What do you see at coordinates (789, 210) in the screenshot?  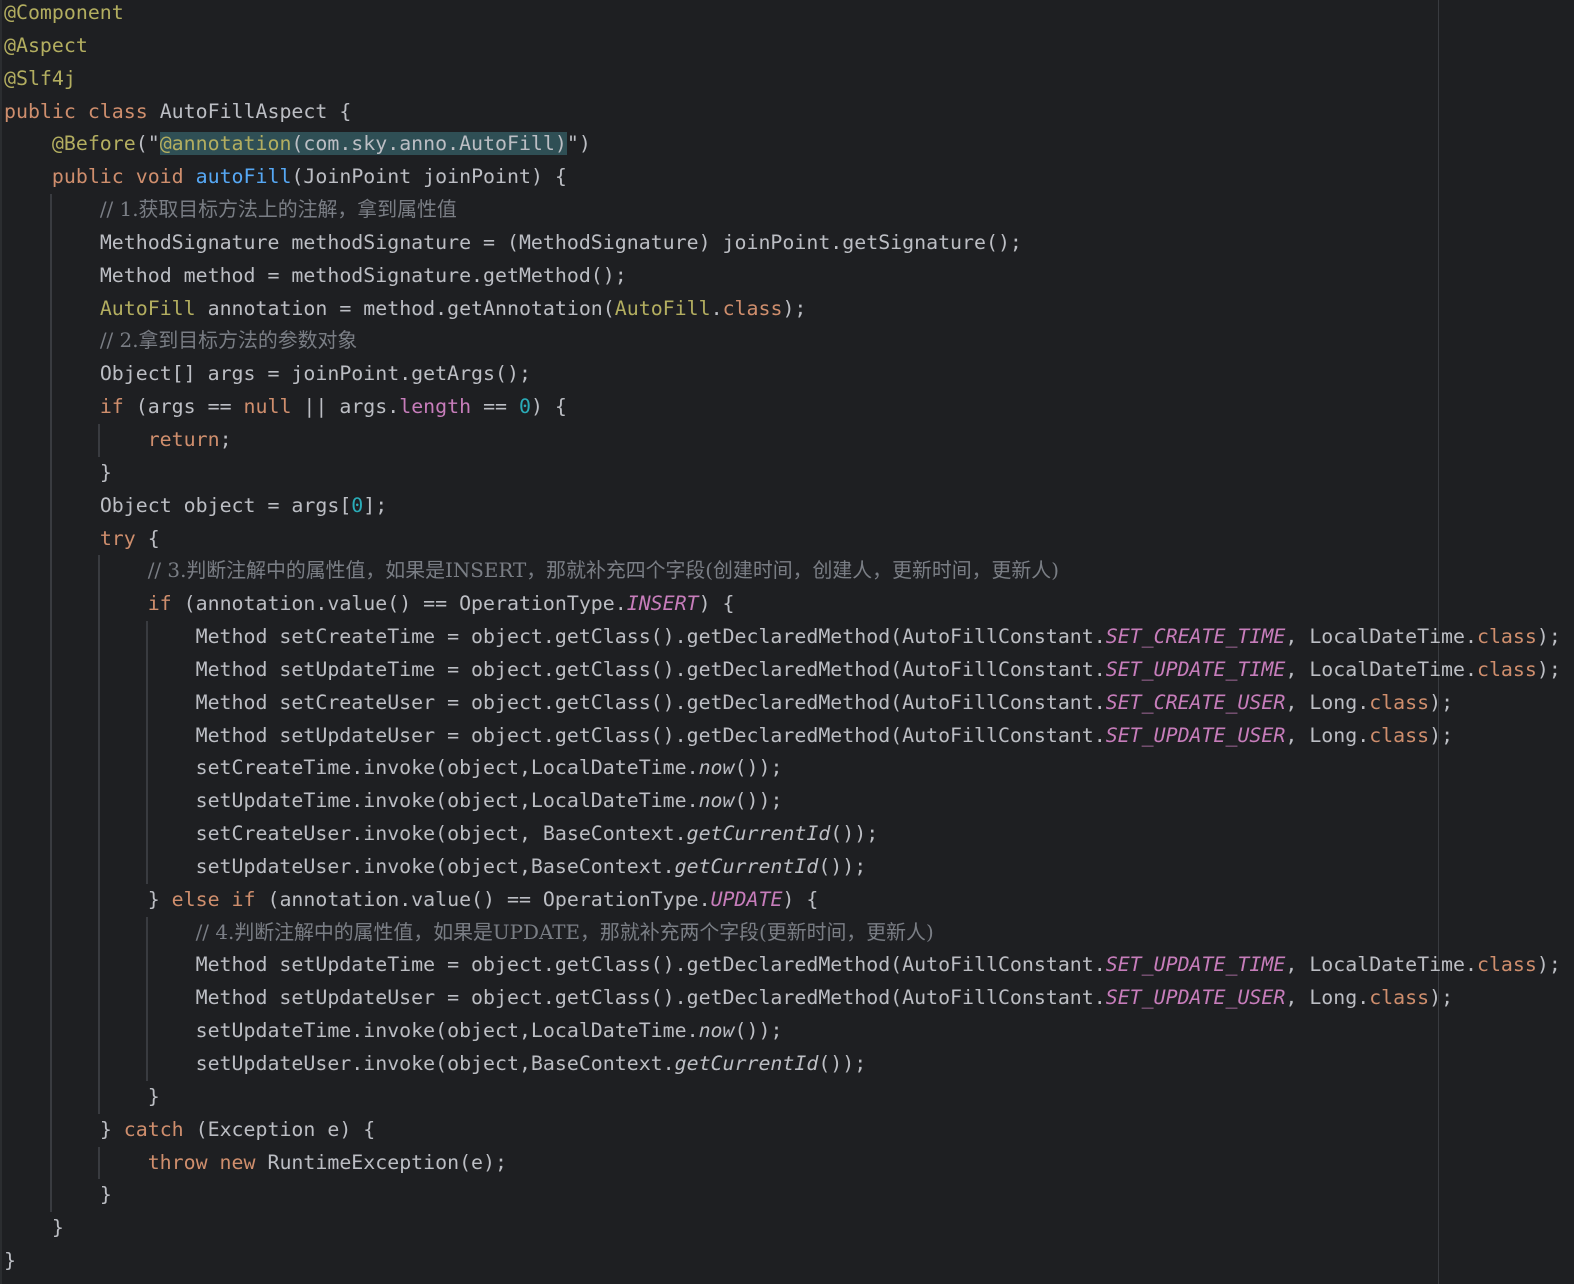 I see `code-line: // 1.获取目标方法上的注解，拿到属性值` at bounding box center [789, 210].